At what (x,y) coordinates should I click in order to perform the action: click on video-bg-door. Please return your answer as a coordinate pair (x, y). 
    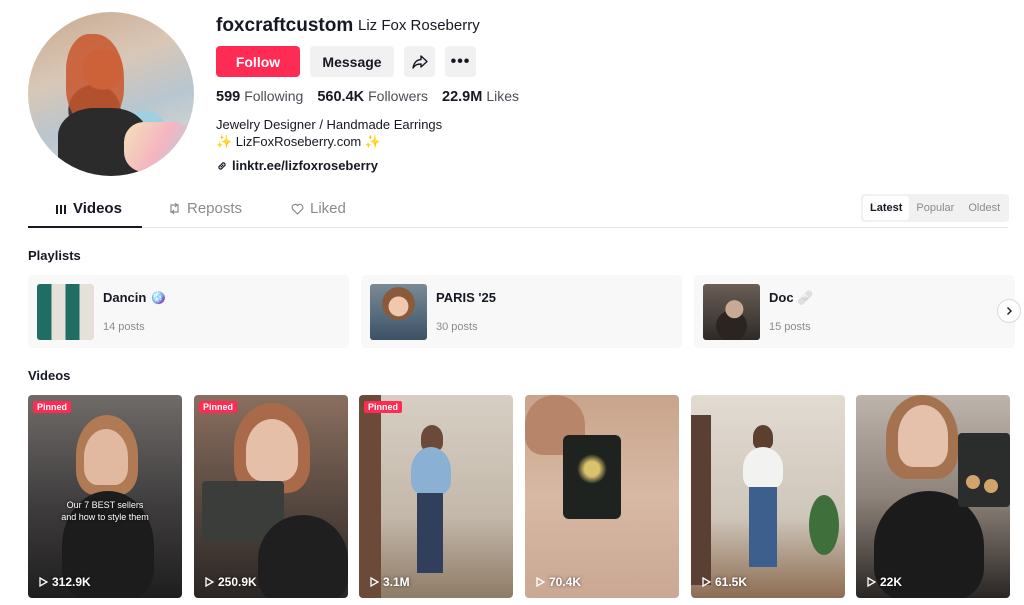
    Looking at the image, I should click on (701, 500).